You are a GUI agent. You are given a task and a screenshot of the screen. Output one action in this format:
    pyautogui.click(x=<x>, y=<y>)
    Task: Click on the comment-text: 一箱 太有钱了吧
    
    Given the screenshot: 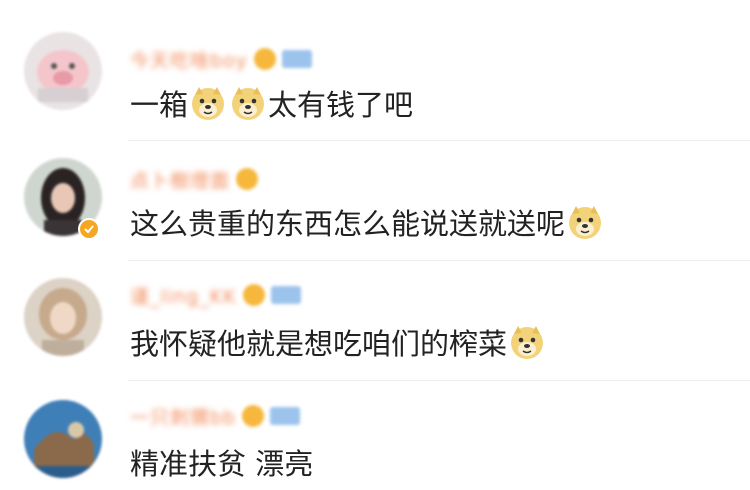 What is the action you would take?
    pyautogui.click(x=271, y=103)
    